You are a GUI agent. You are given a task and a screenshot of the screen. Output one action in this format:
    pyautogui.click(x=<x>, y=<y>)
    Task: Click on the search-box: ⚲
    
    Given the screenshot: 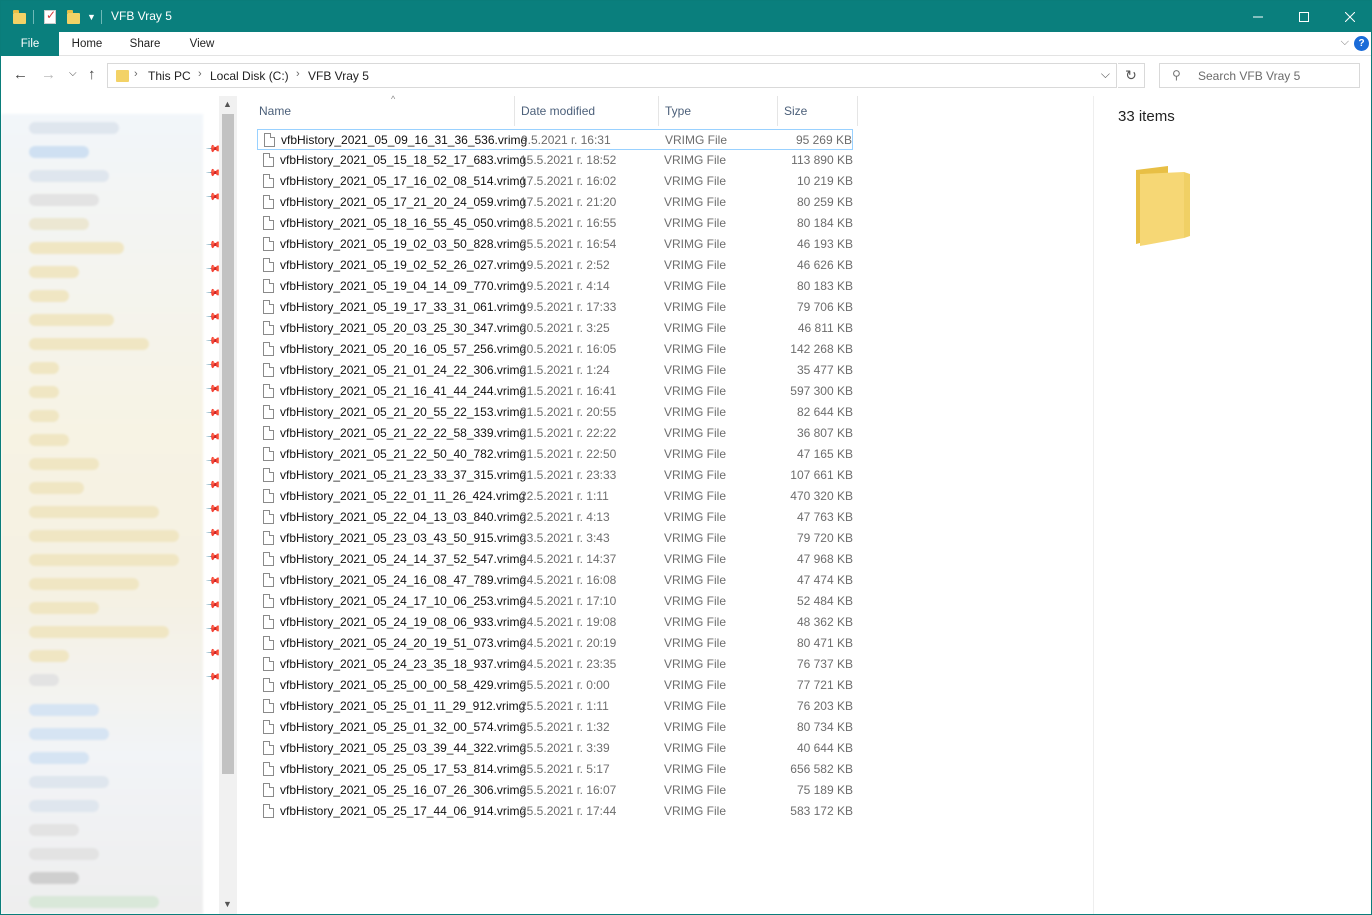 What is the action you would take?
    pyautogui.click(x=1259, y=75)
    